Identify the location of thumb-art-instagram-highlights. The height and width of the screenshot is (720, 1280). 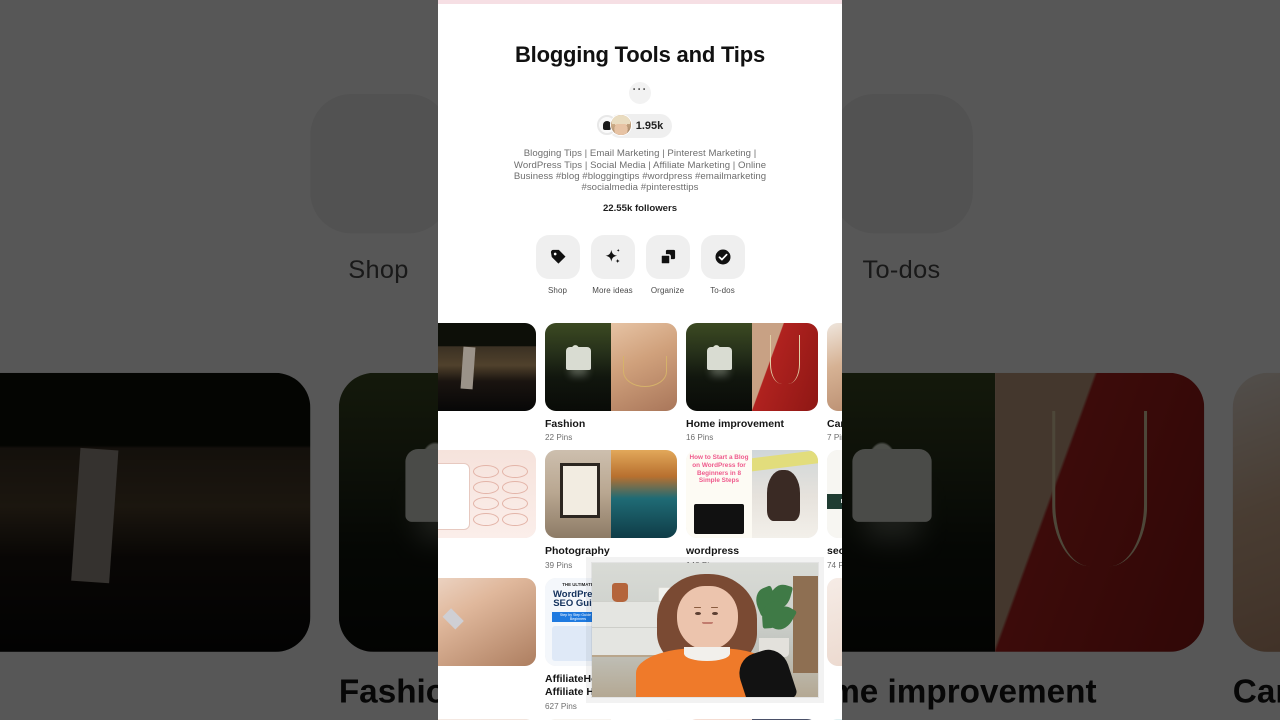
(487, 494).